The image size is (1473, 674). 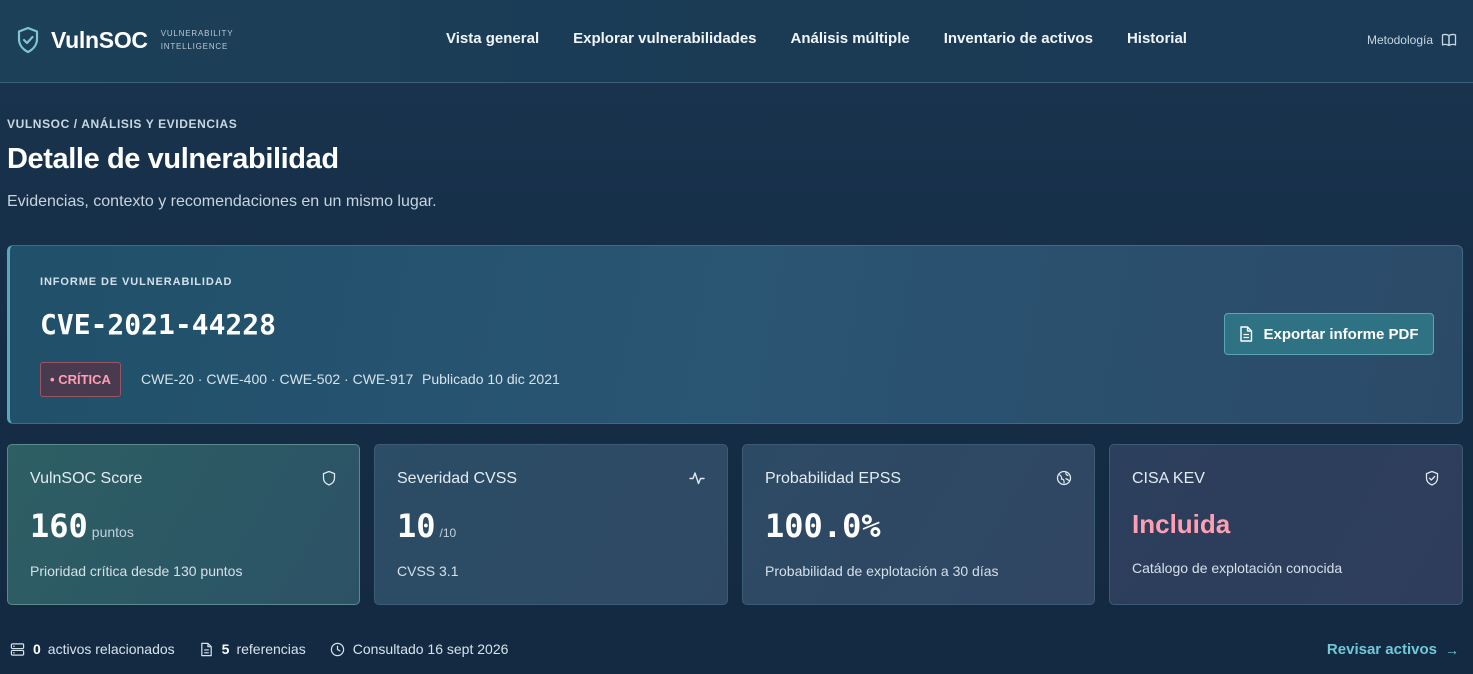 What do you see at coordinates (697, 478) in the screenshot?
I see `activity-icon` at bounding box center [697, 478].